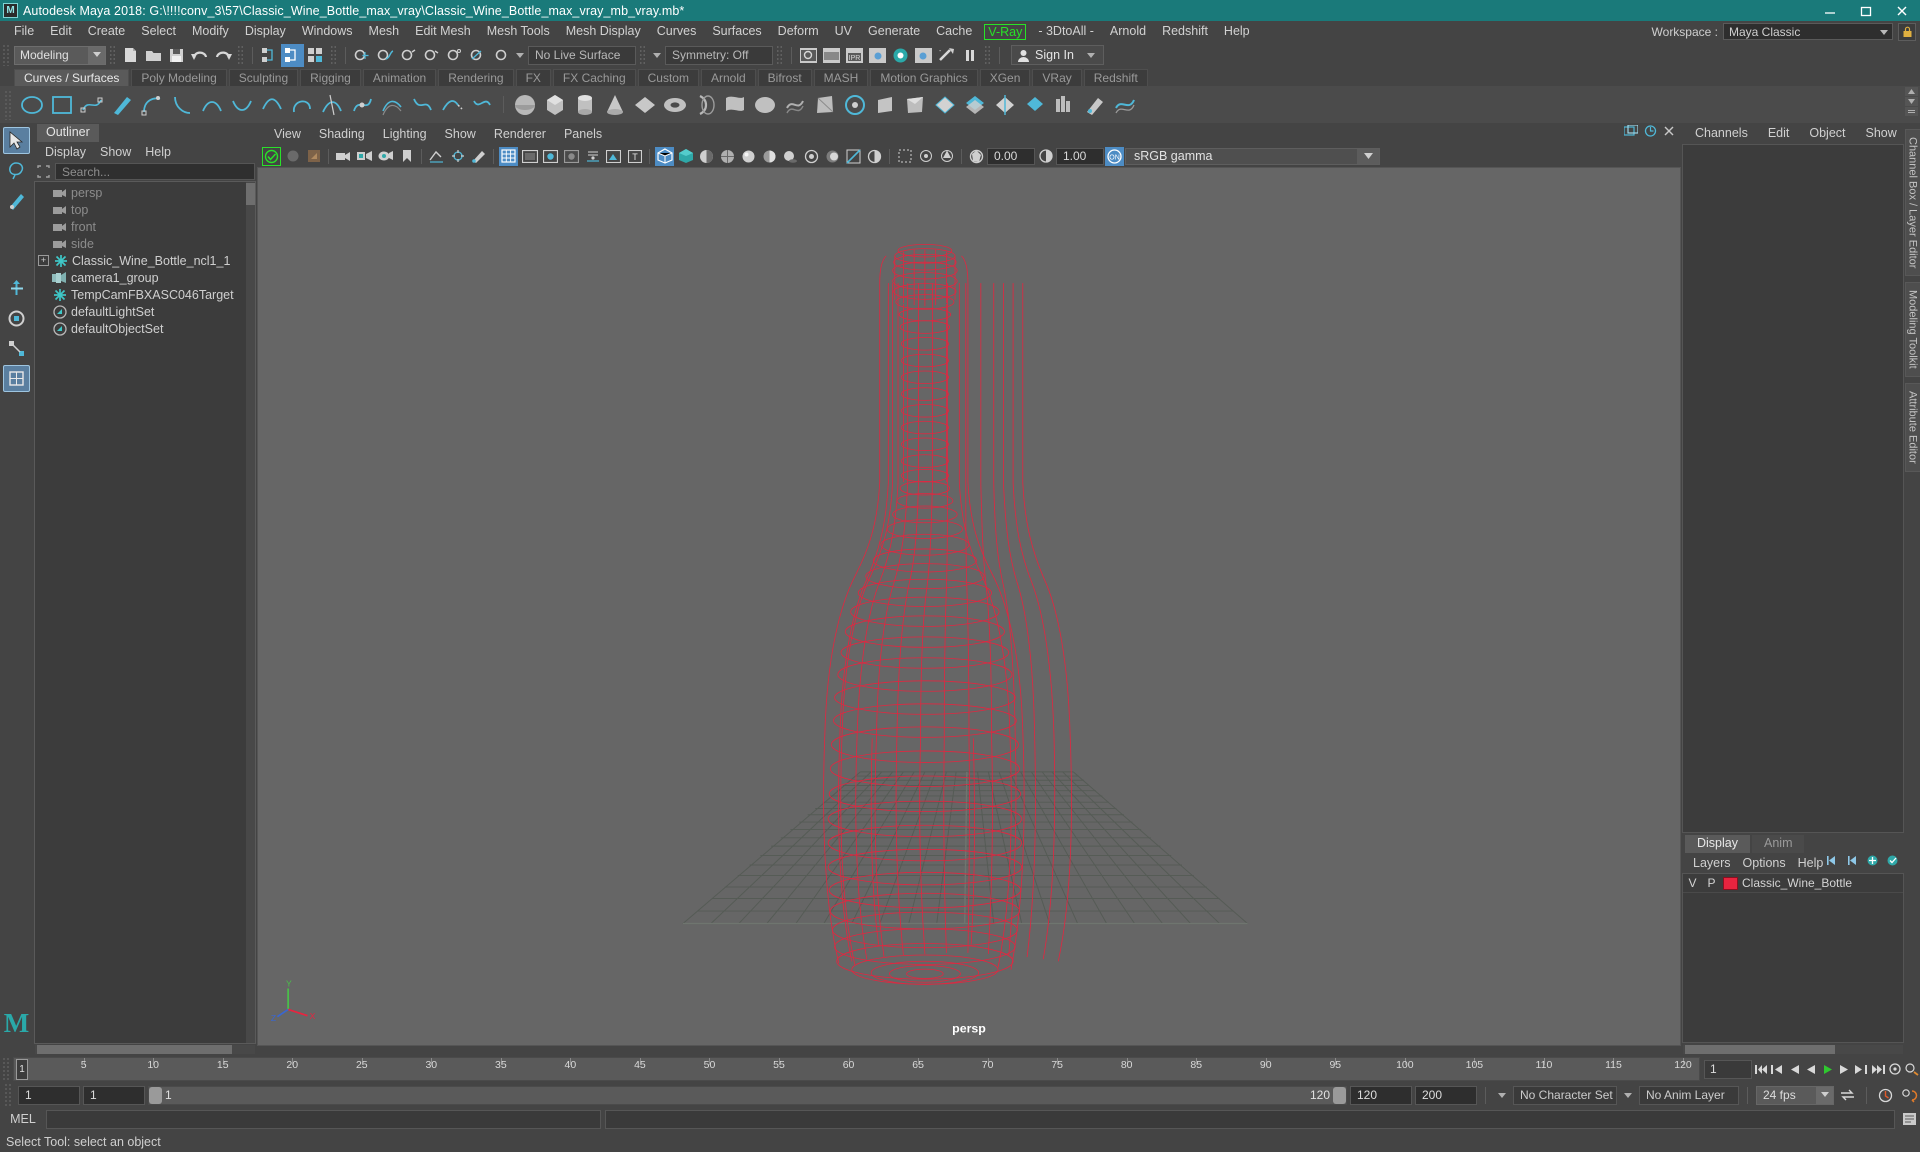 Image resolution: width=1920 pixels, height=1152 pixels. I want to click on tab-attribute-editor: Attribute Editor, so click(1912, 427).